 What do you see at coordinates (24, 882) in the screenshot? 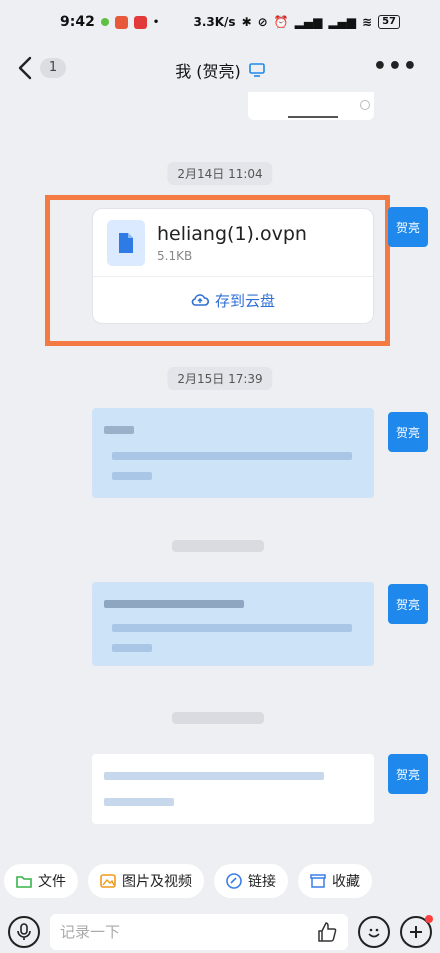
I see `folder-icon` at bounding box center [24, 882].